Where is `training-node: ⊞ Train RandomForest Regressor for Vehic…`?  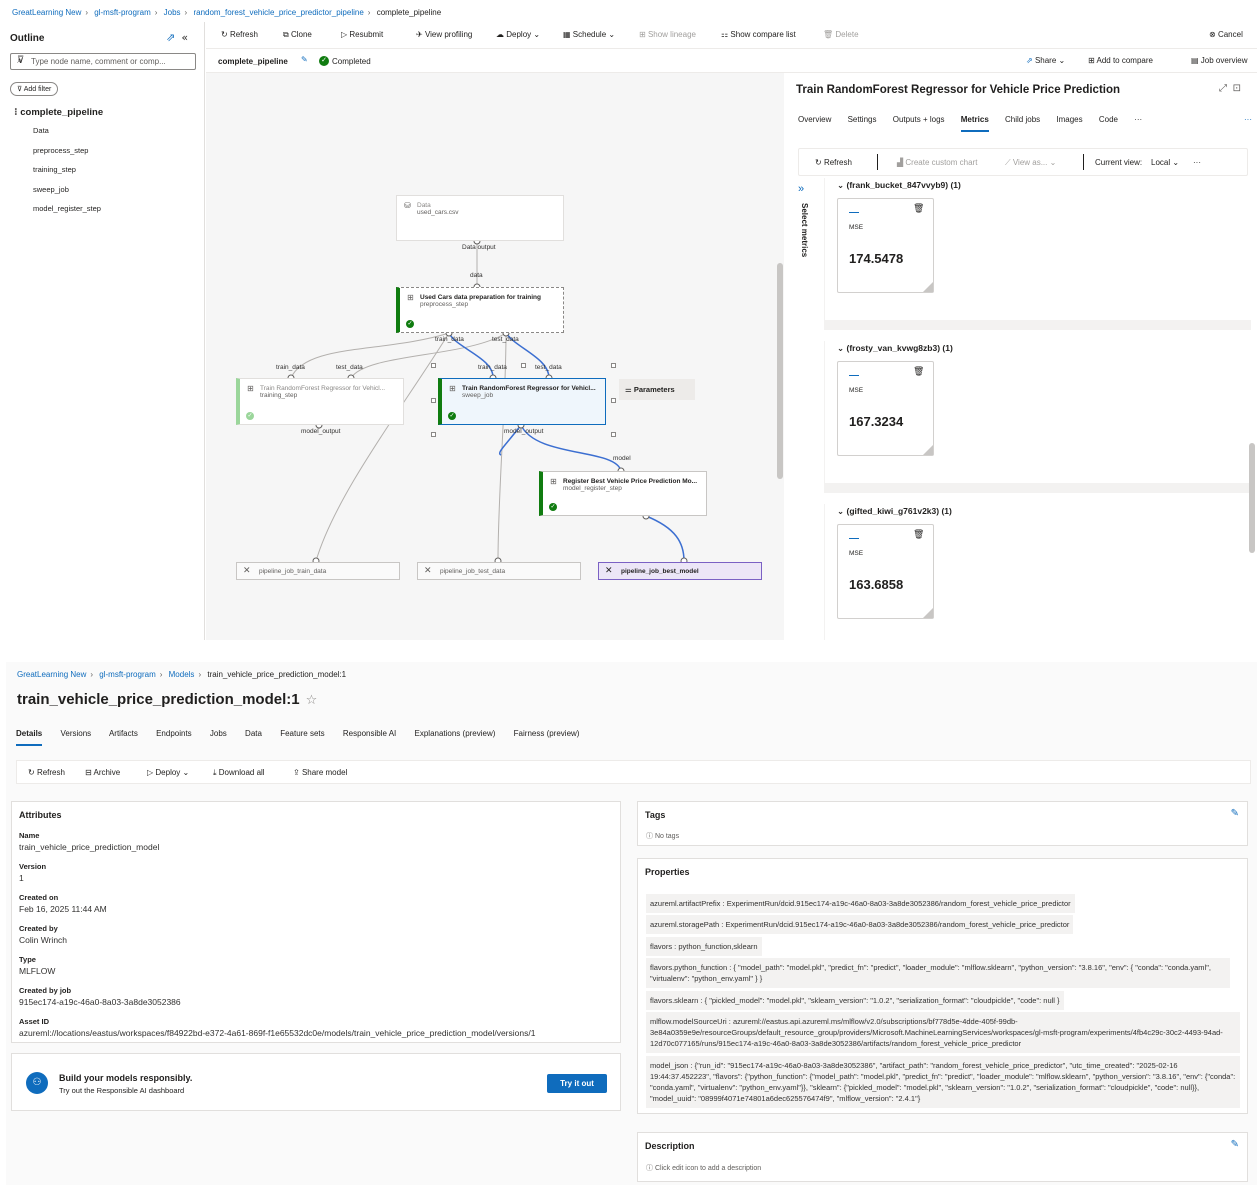
training-node: ⊞ Train RandomForest Regressor for Vehic… is located at coordinates (320, 401).